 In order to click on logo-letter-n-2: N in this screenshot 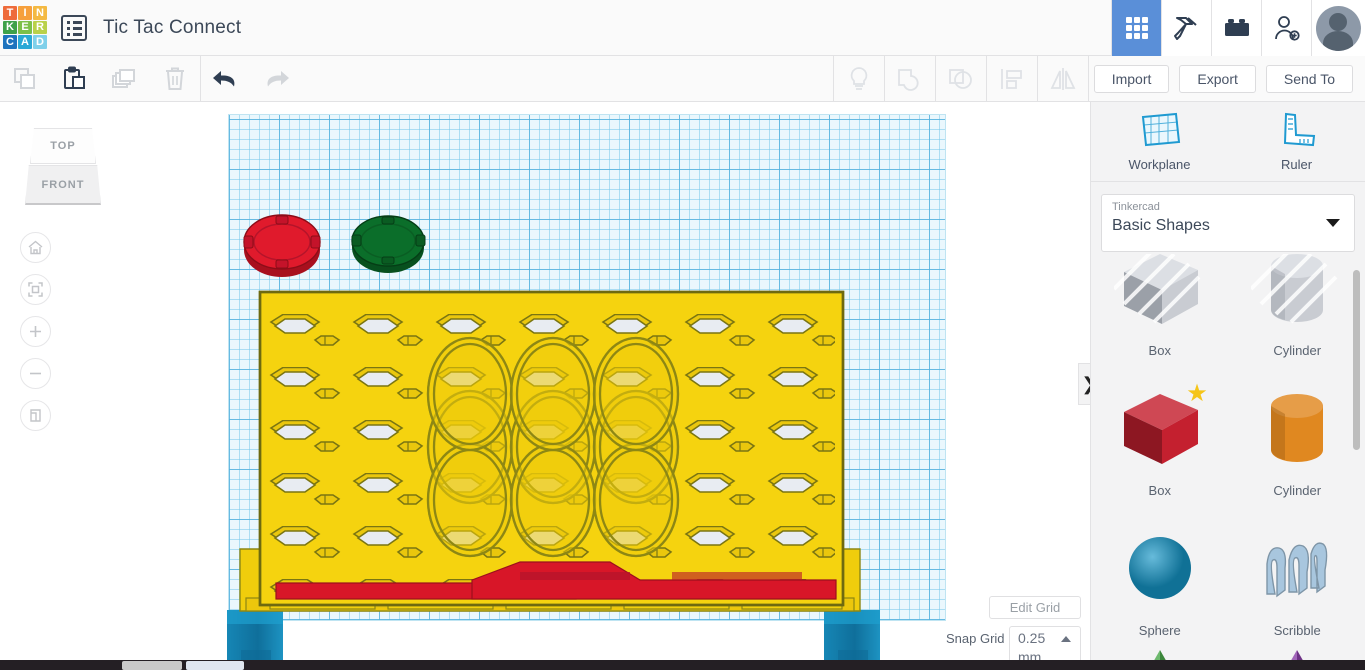, I will do `click(40, 13)`.